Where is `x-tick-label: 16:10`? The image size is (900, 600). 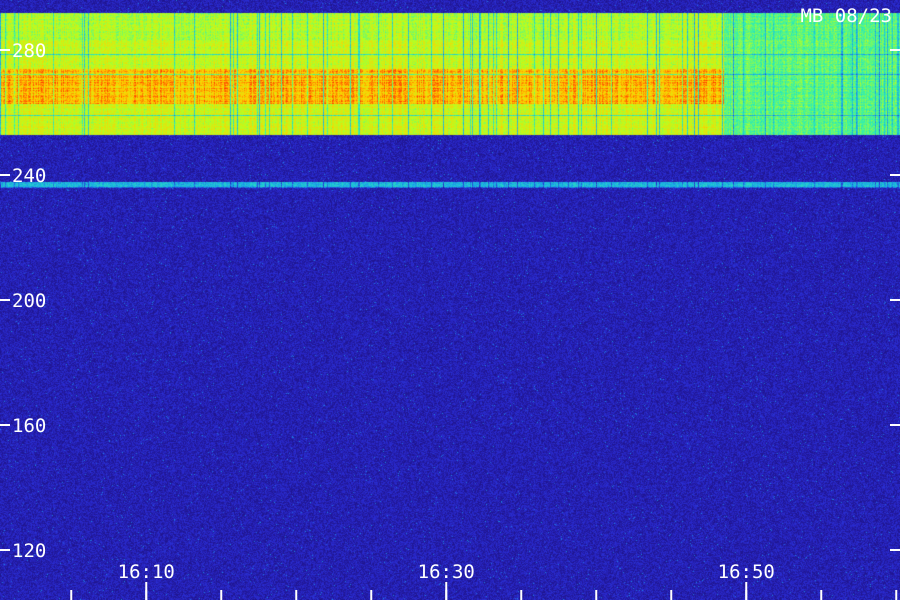 x-tick-label: 16:10 is located at coordinates (146, 572).